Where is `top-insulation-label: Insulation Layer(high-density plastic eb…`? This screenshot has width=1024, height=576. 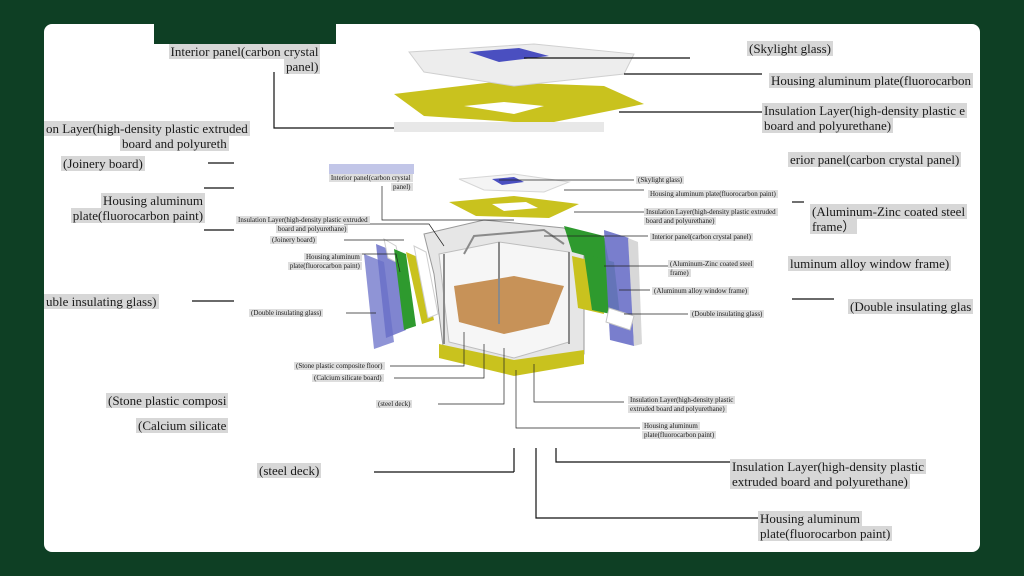 top-insulation-label: Insulation Layer(high-density plastic eb… is located at coordinates (865, 118).